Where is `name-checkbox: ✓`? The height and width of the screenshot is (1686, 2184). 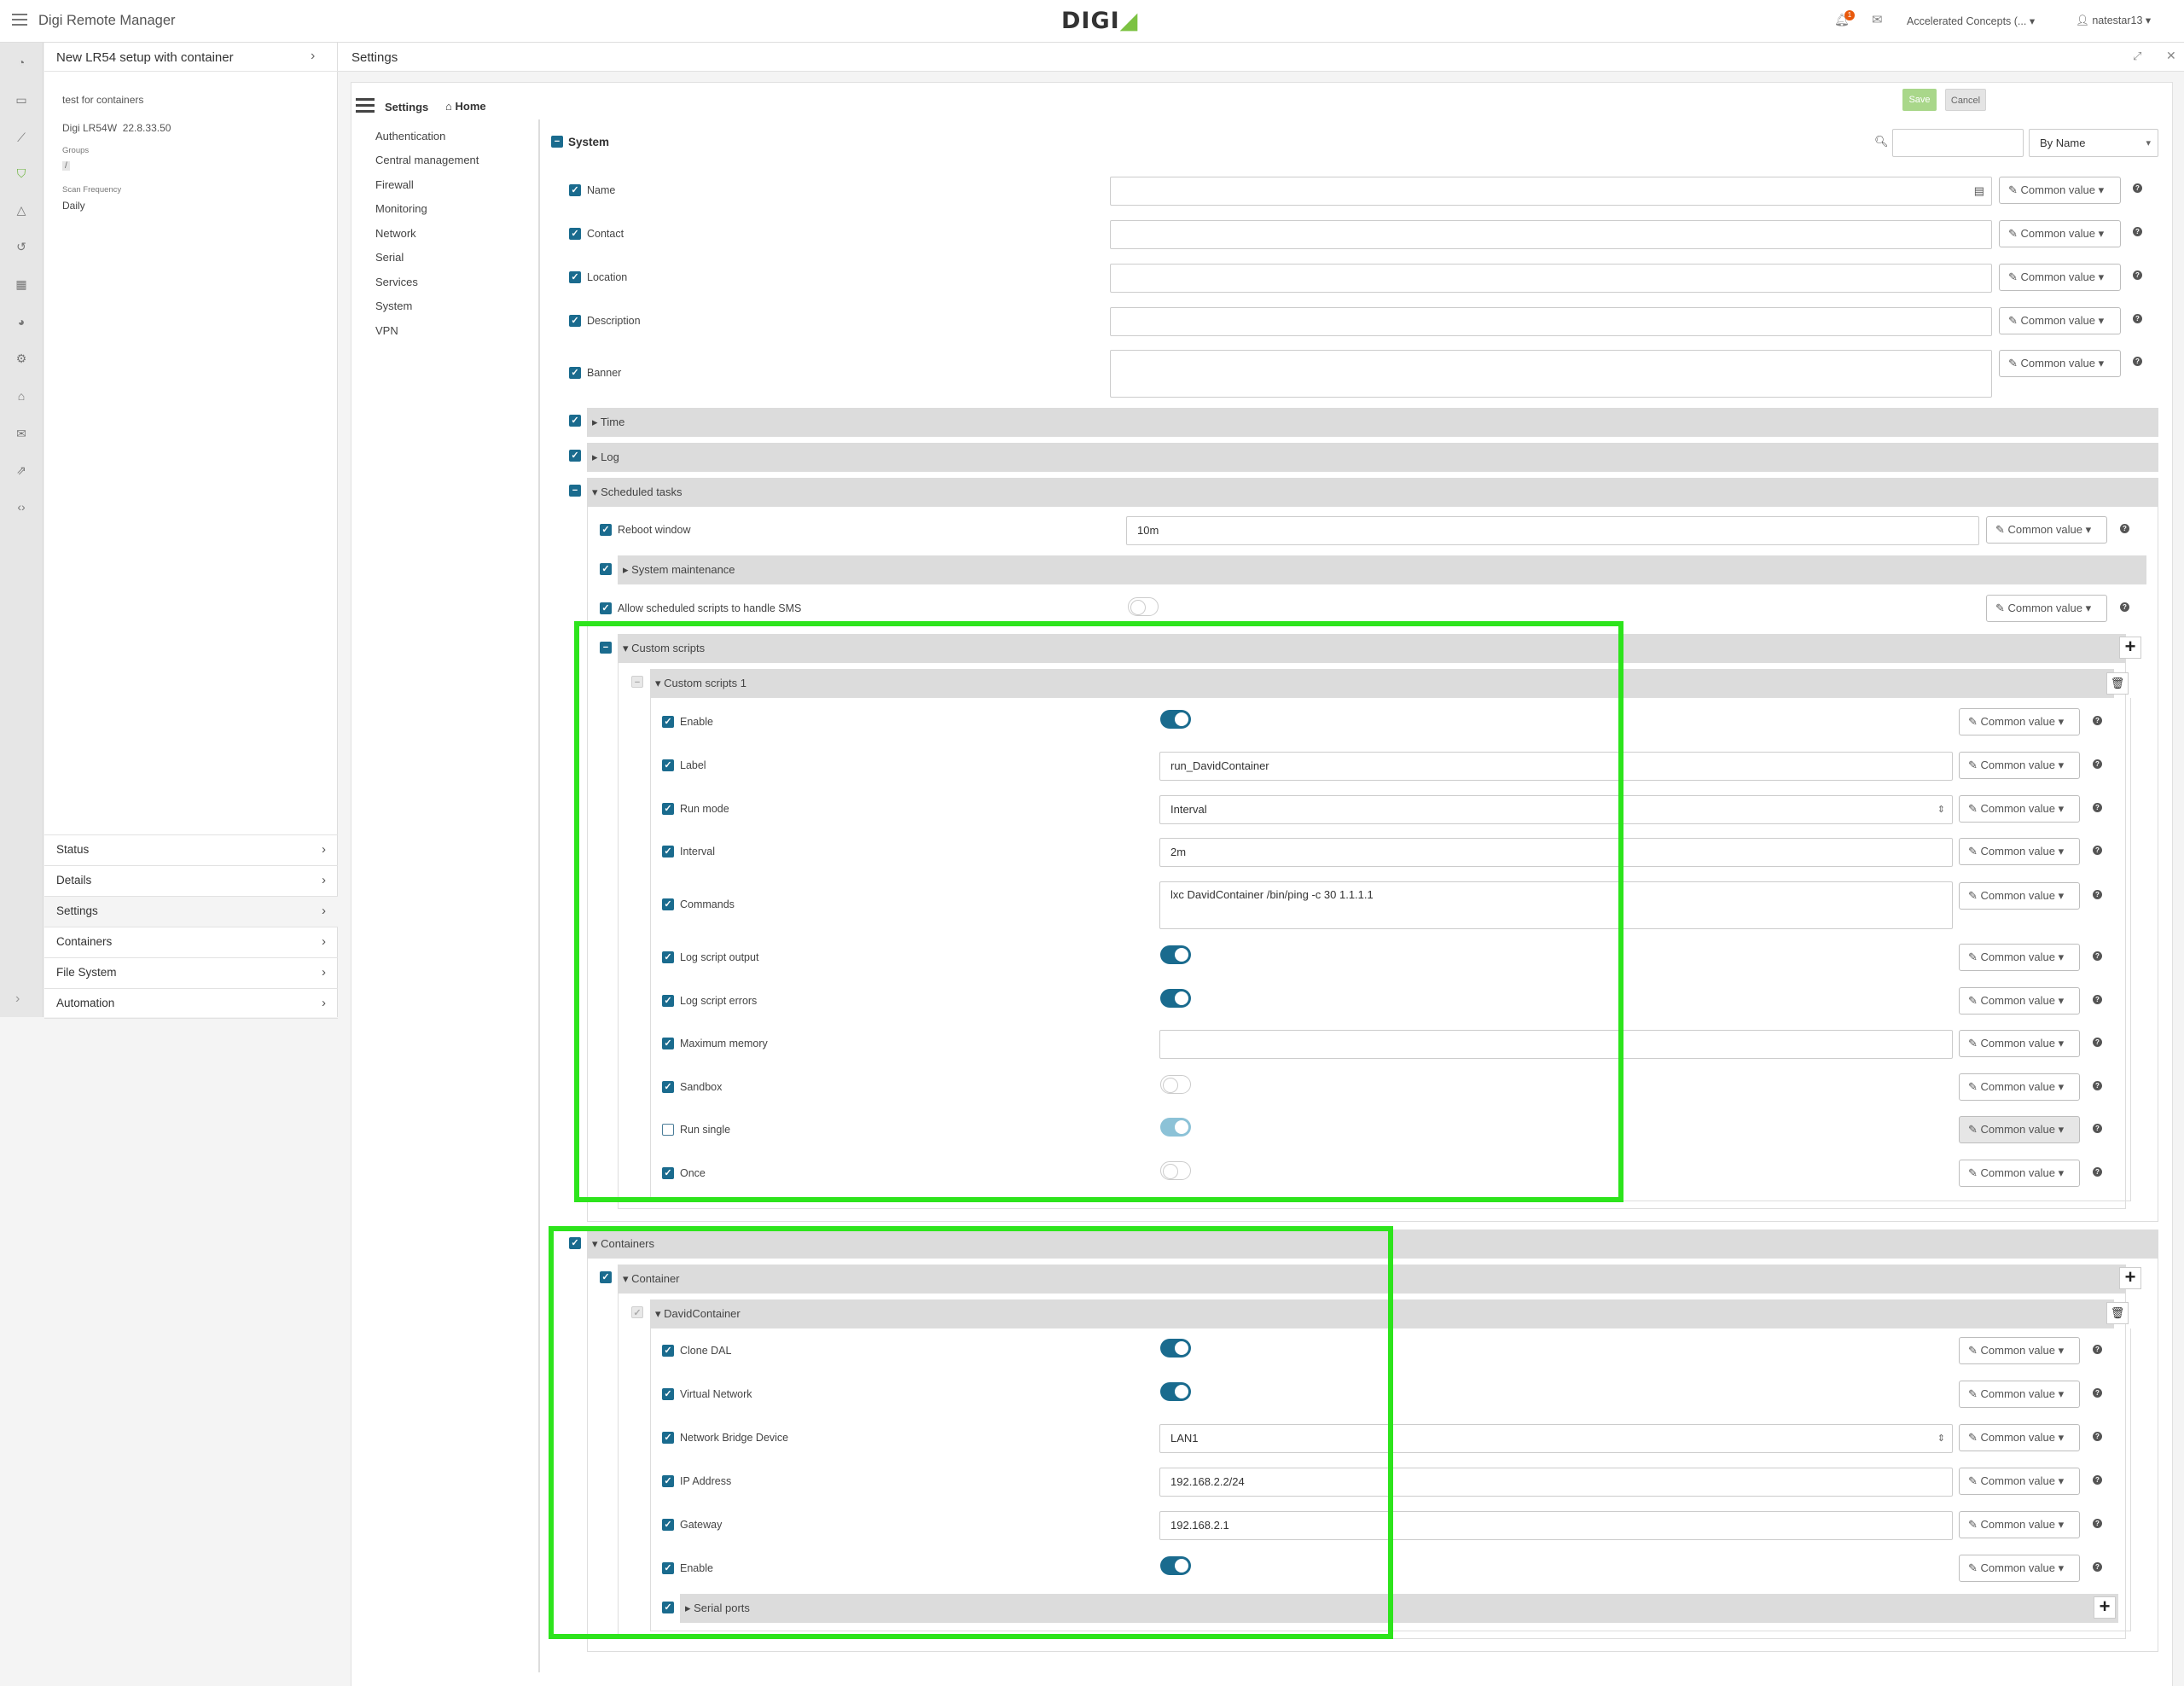
name-checkbox: ✓ is located at coordinates (575, 190).